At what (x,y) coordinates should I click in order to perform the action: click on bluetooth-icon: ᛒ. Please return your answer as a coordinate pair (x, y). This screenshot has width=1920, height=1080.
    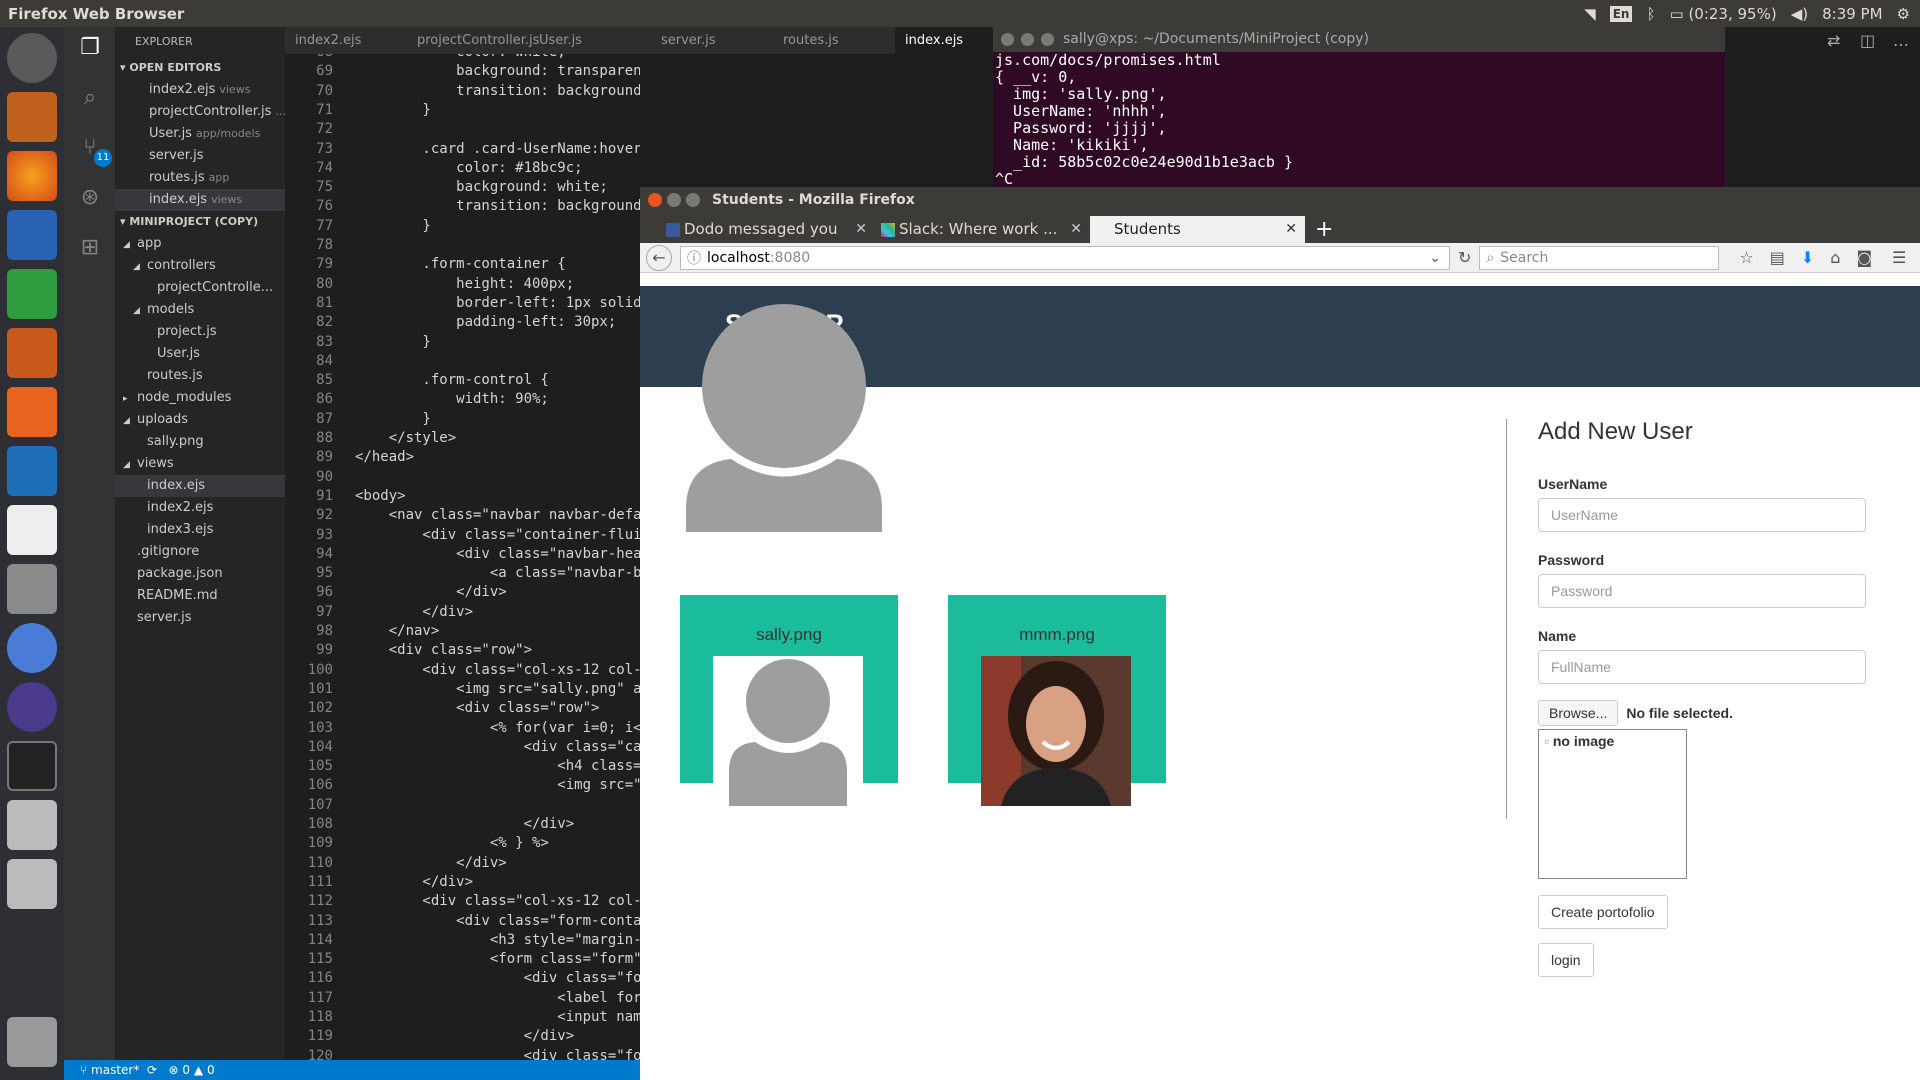
    Looking at the image, I should click on (1650, 14).